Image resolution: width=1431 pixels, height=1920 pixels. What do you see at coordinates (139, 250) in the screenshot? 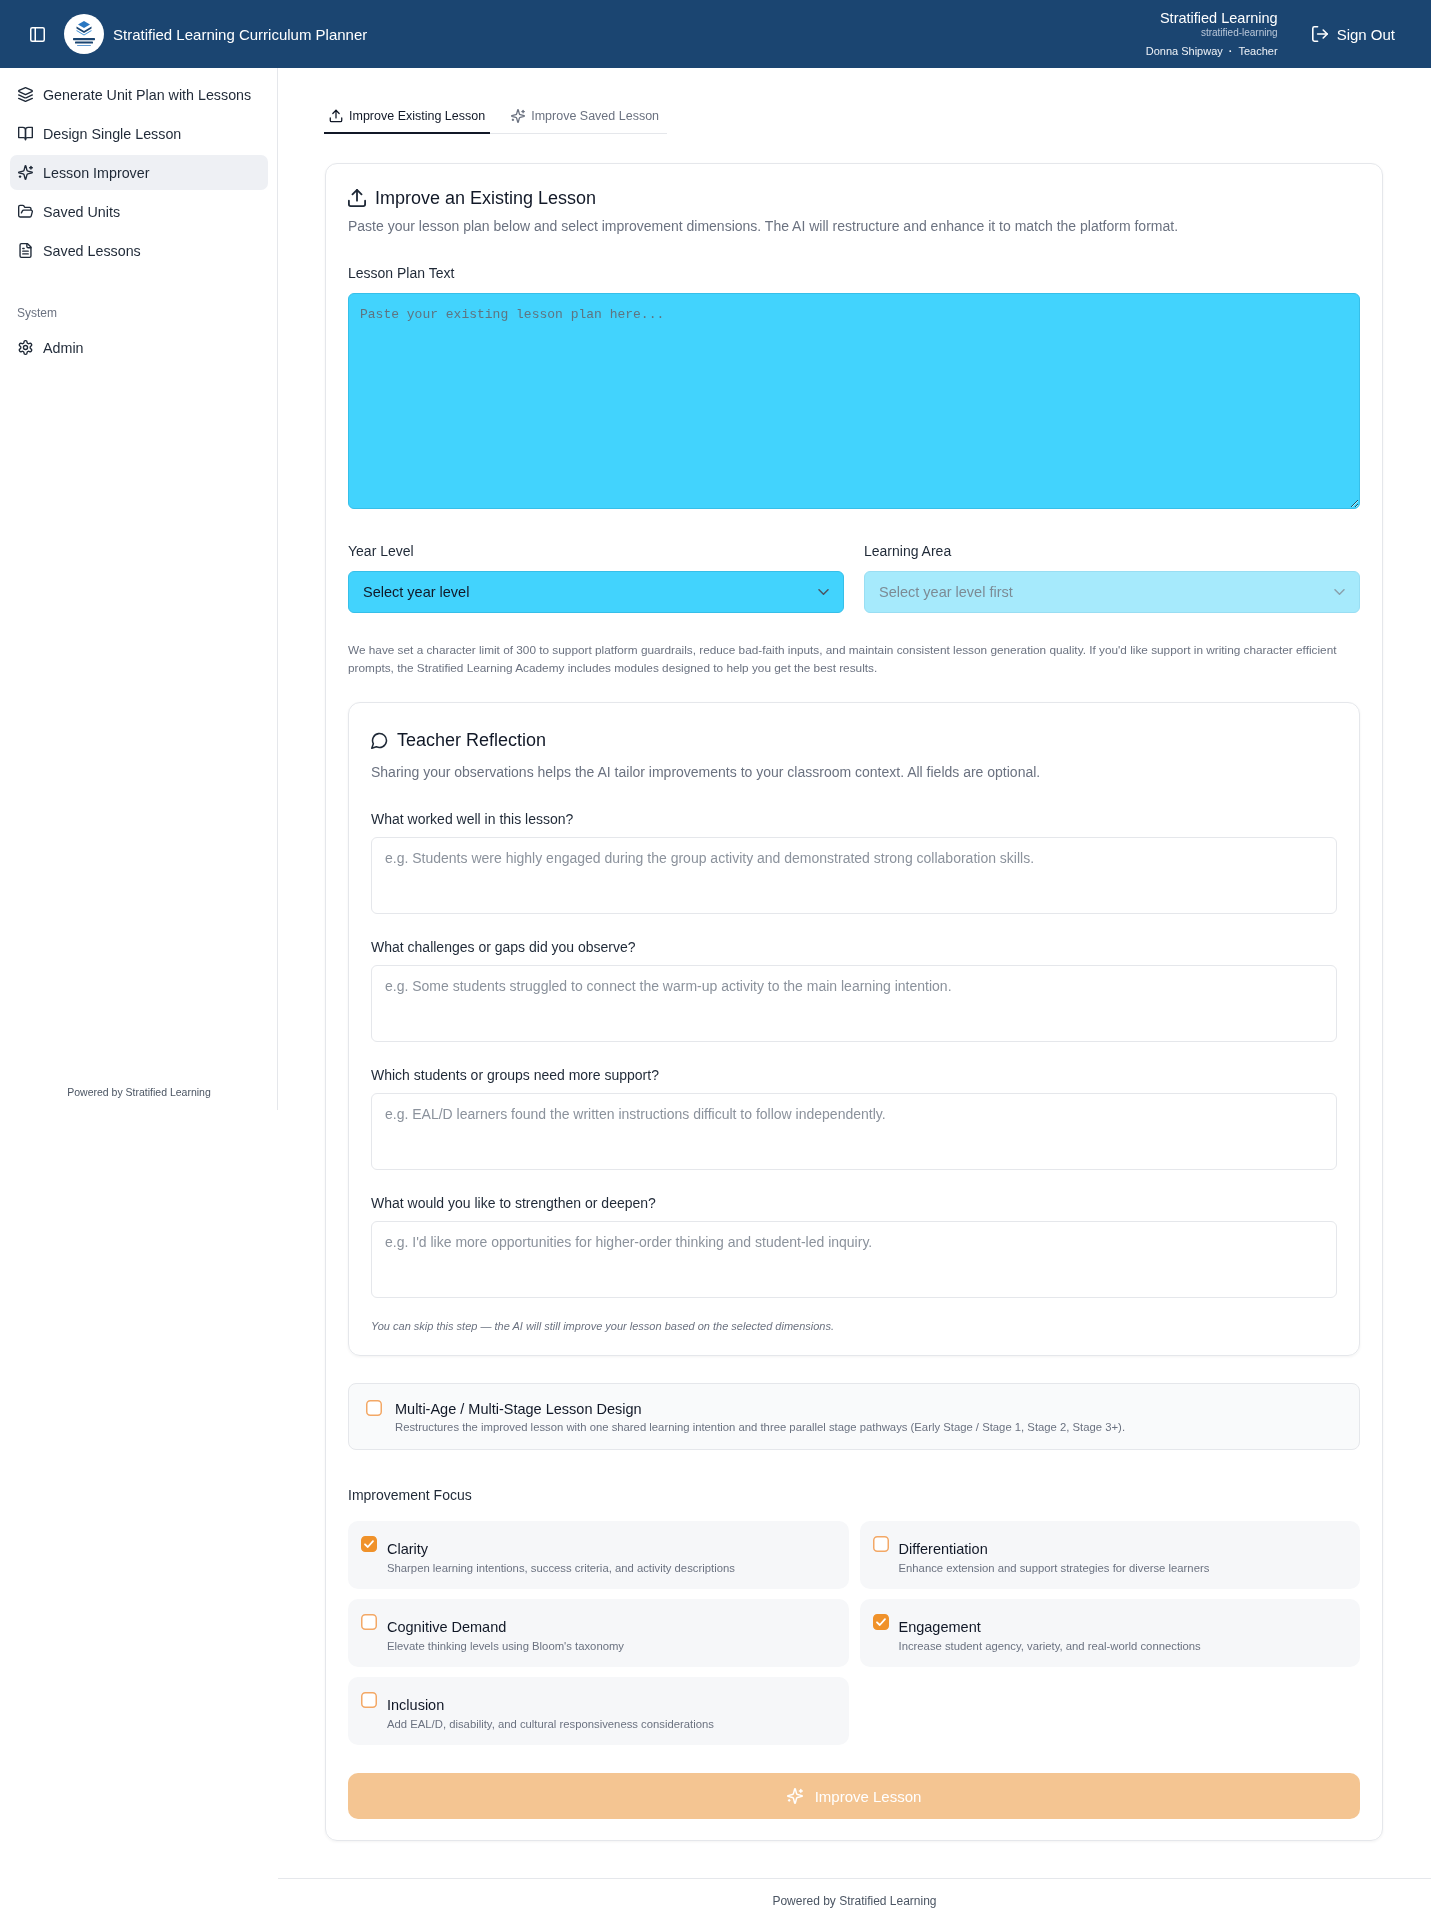
I see `sidebar-item: Saved Lessons` at bounding box center [139, 250].